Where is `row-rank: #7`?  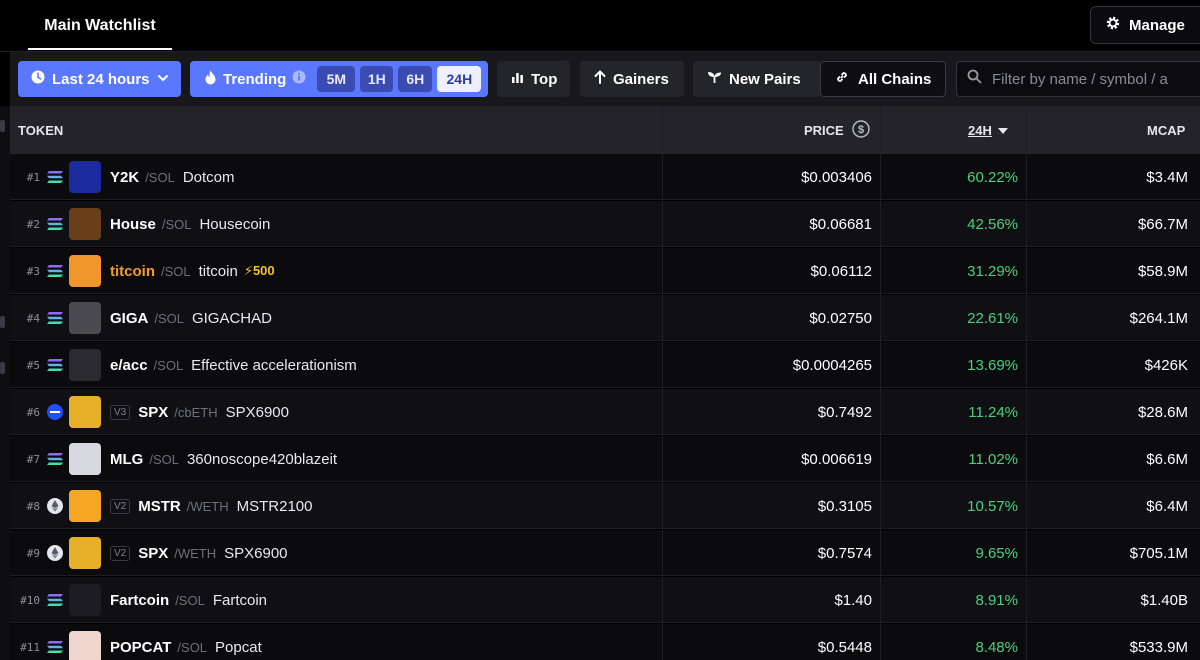 row-rank: #7 is located at coordinates (33, 459).